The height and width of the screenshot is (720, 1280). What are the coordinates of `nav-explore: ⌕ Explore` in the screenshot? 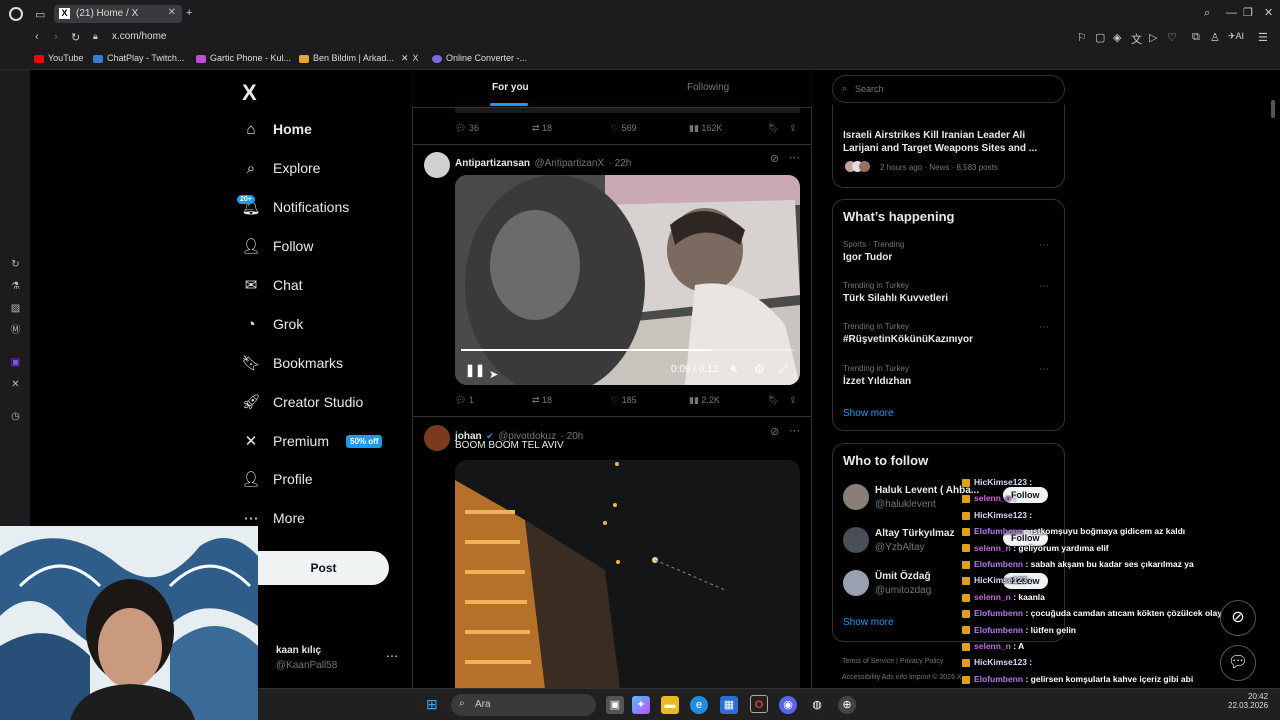 It's located at (281, 168).